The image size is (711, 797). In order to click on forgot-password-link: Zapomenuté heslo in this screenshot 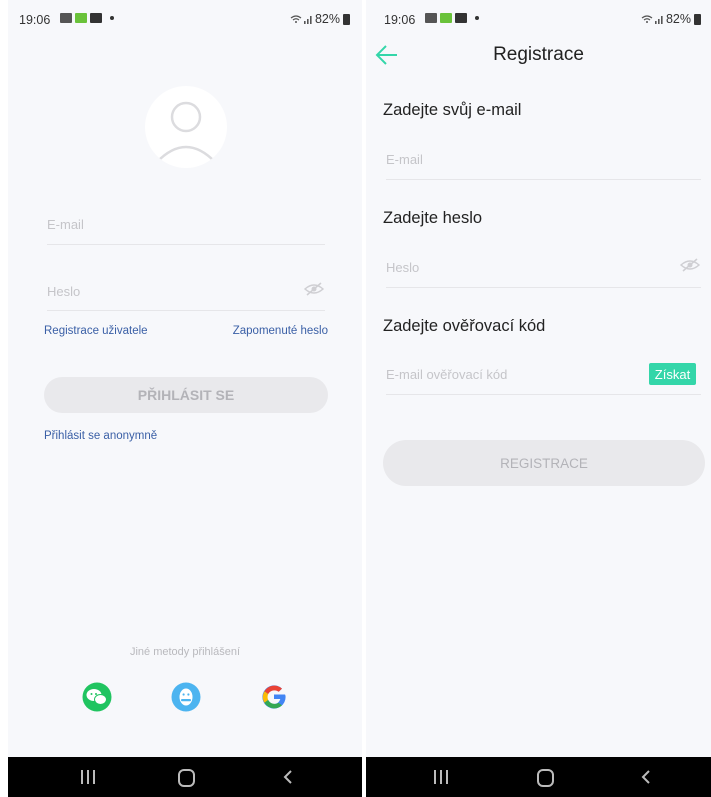, I will do `click(280, 331)`.